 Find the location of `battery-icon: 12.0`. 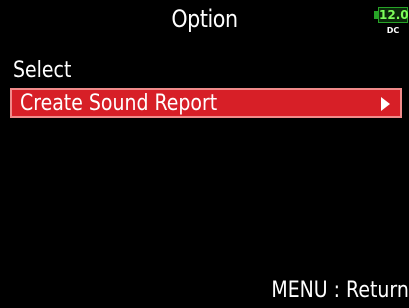

battery-icon: 12.0 is located at coordinates (393, 15).